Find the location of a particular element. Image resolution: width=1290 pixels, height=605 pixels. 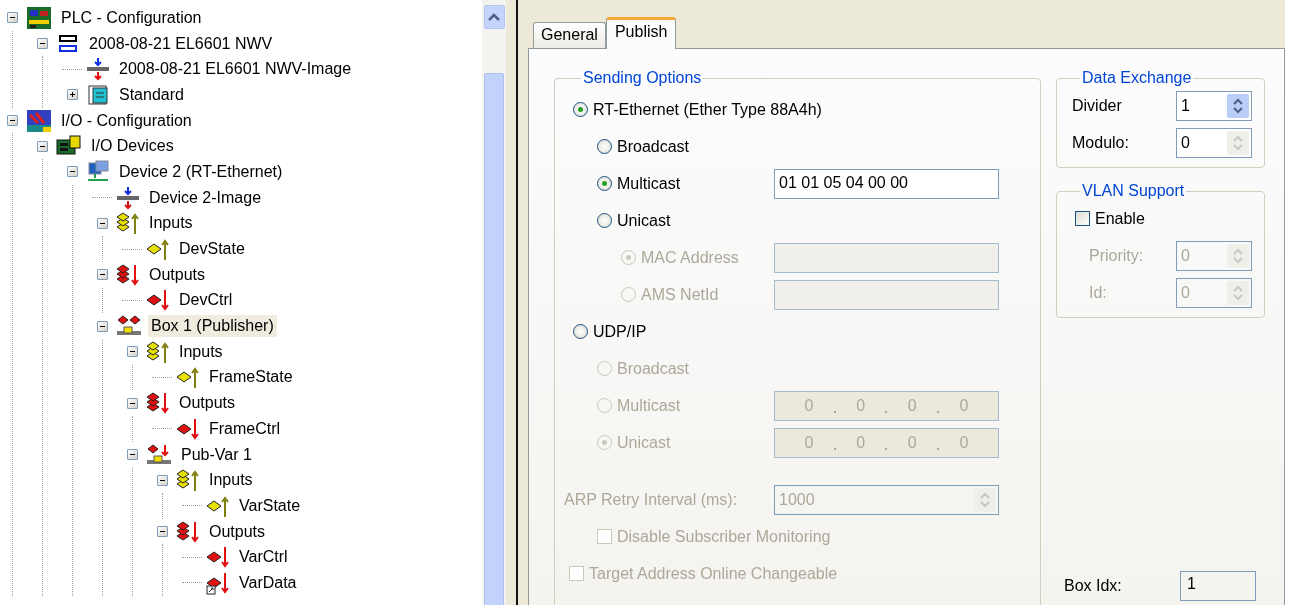

tree-item: Standard is located at coordinates (151, 94).